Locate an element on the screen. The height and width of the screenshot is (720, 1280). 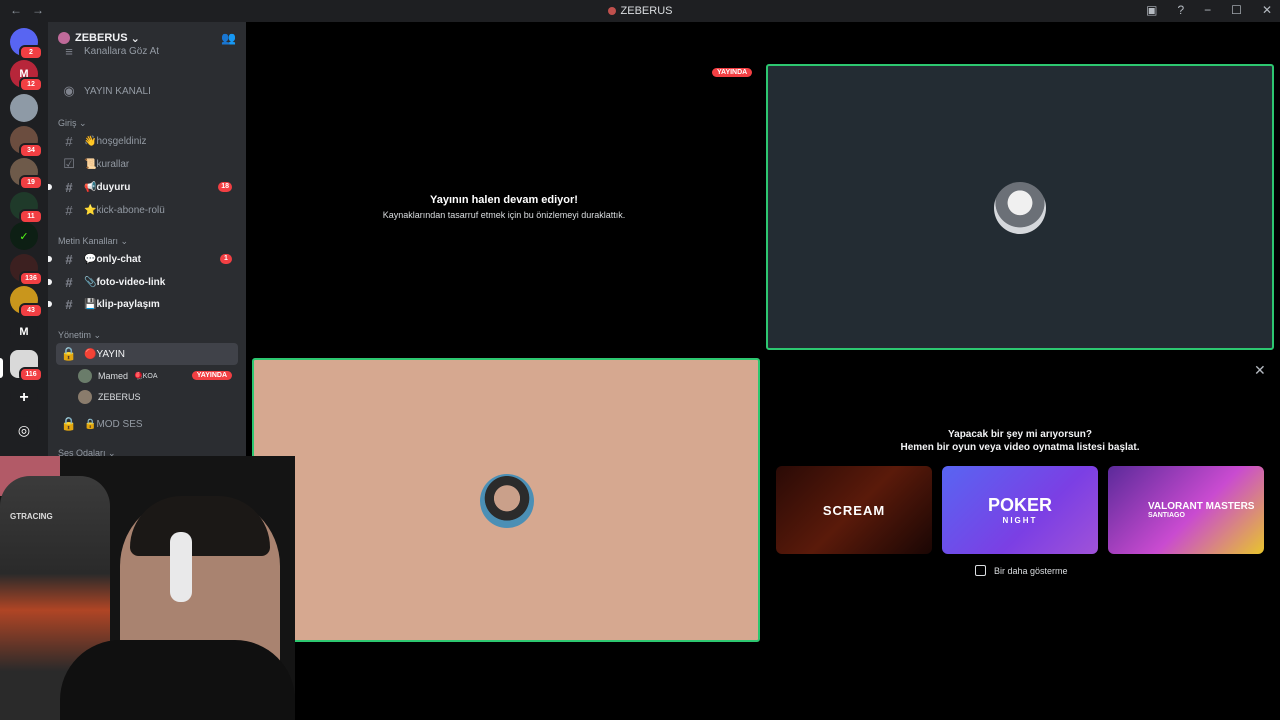
title-bar: ← → ZEBERUS ▣ ? − ☐ ✕ is located at coordinates (640, 11).